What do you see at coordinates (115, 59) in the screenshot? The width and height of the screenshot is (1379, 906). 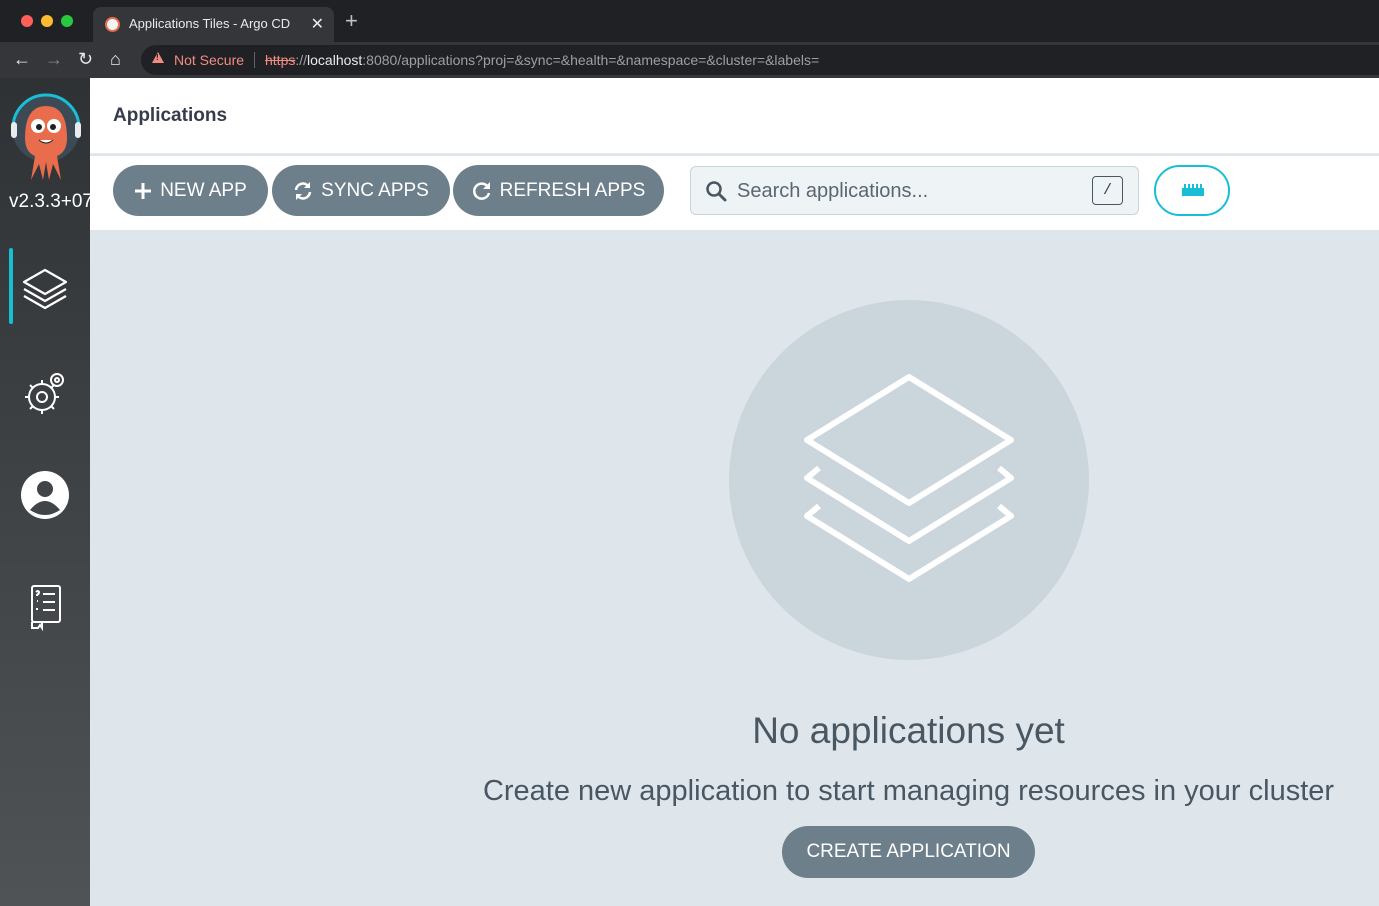 I see `home-icon: ⌂` at bounding box center [115, 59].